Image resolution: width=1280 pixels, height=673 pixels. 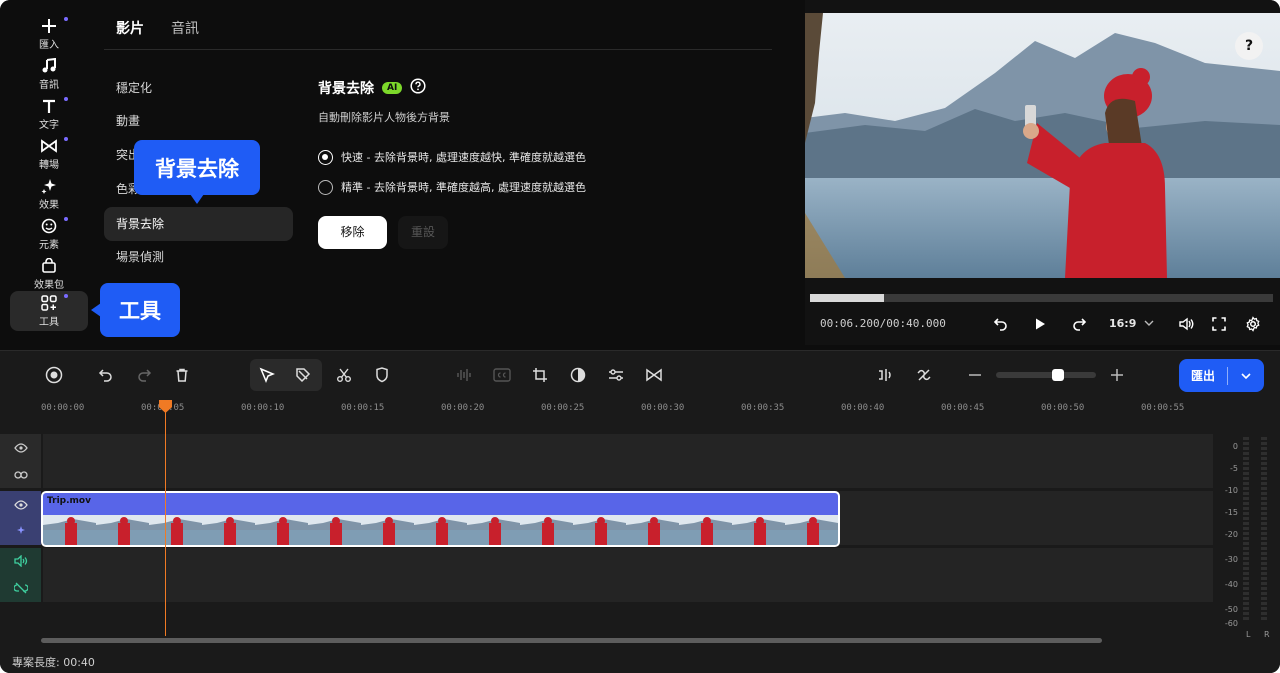 What do you see at coordinates (1117, 375) in the screenshot?
I see `zoom-in-icon` at bounding box center [1117, 375].